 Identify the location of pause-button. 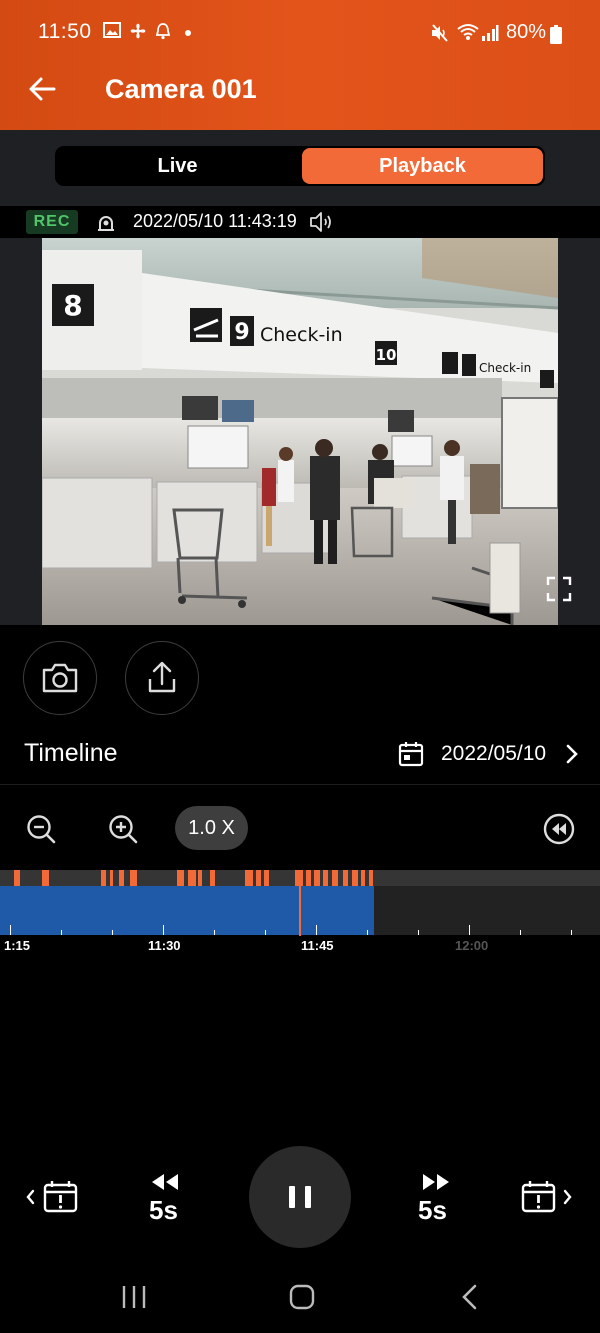
(300, 1197).